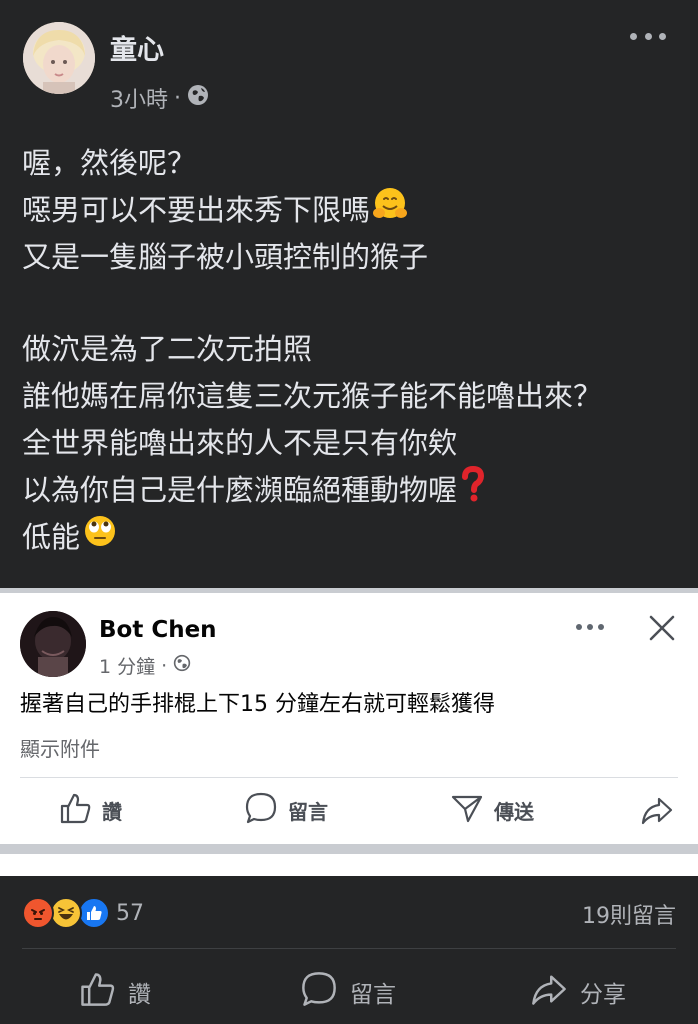  Describe the element at coordinates (352, 490) in the screenshot. I see `post-line: 以為你自己是什麼瀕臨絕種動物喔` at that location.